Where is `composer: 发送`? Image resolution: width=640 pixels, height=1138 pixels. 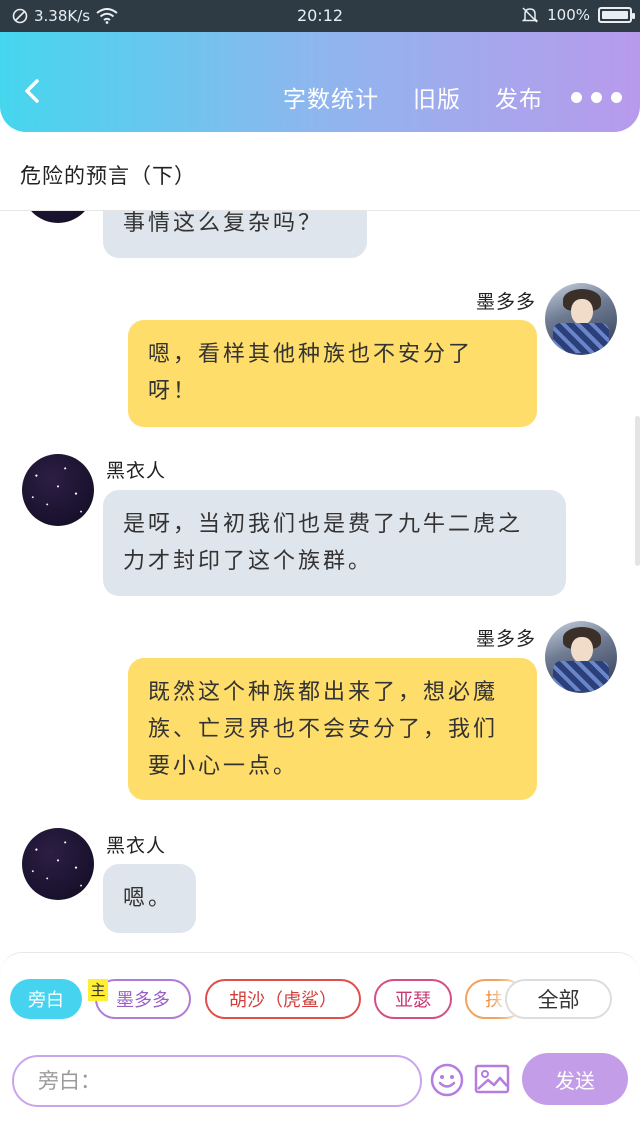 composer: 发送 is located at coordinates (320, 1081).